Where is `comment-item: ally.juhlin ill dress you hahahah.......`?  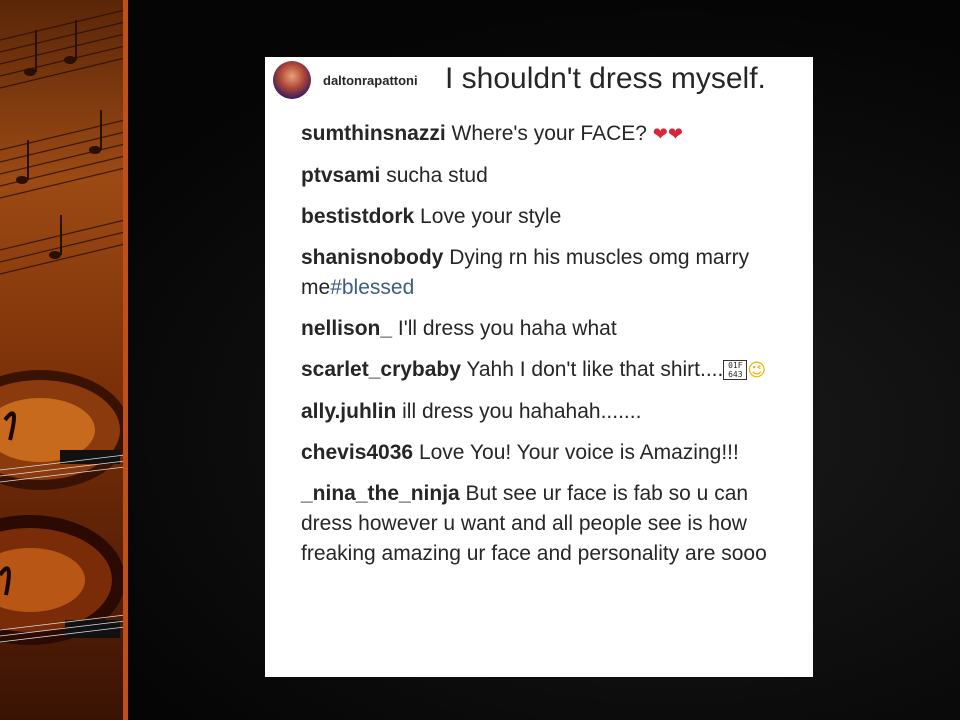
comment-item: ally.juhlin ill dress you hahahah....... is located at coordinates (551, 412).